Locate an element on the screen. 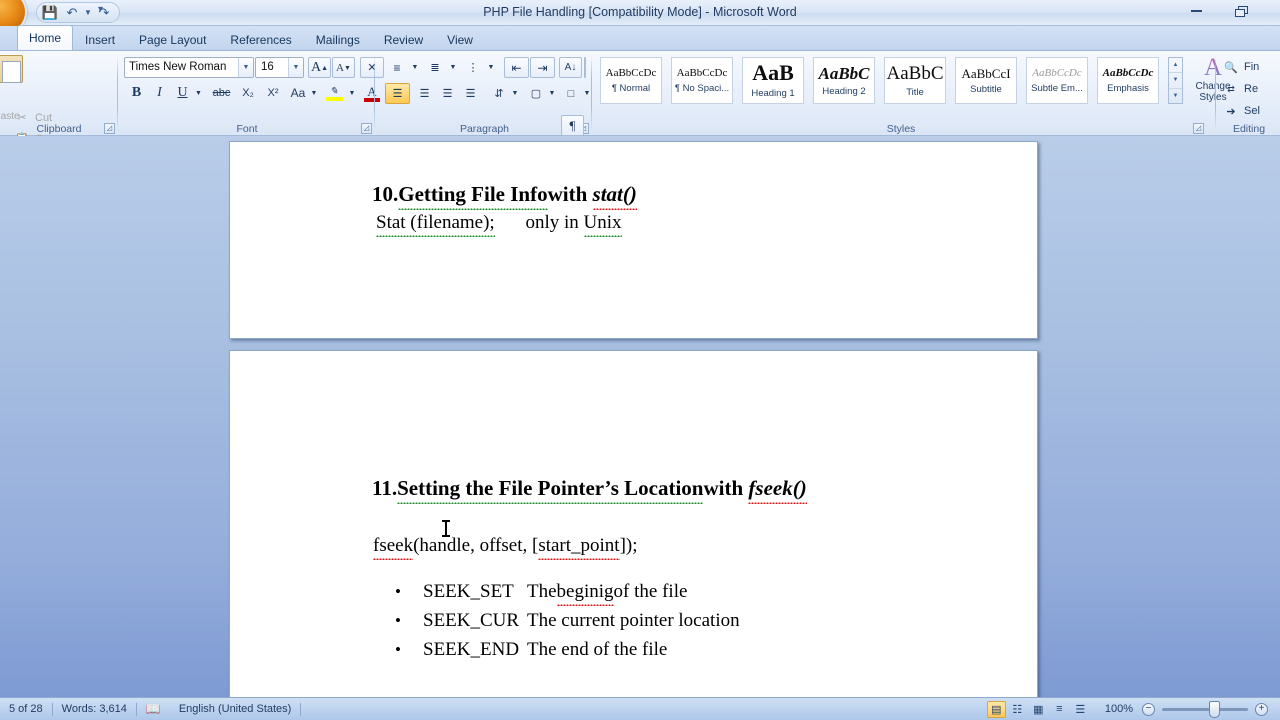 Image resolution: width=1280 pixels, height=720 pixels. tab-page-layout: Page Layout is located at coordinates (172, 39).